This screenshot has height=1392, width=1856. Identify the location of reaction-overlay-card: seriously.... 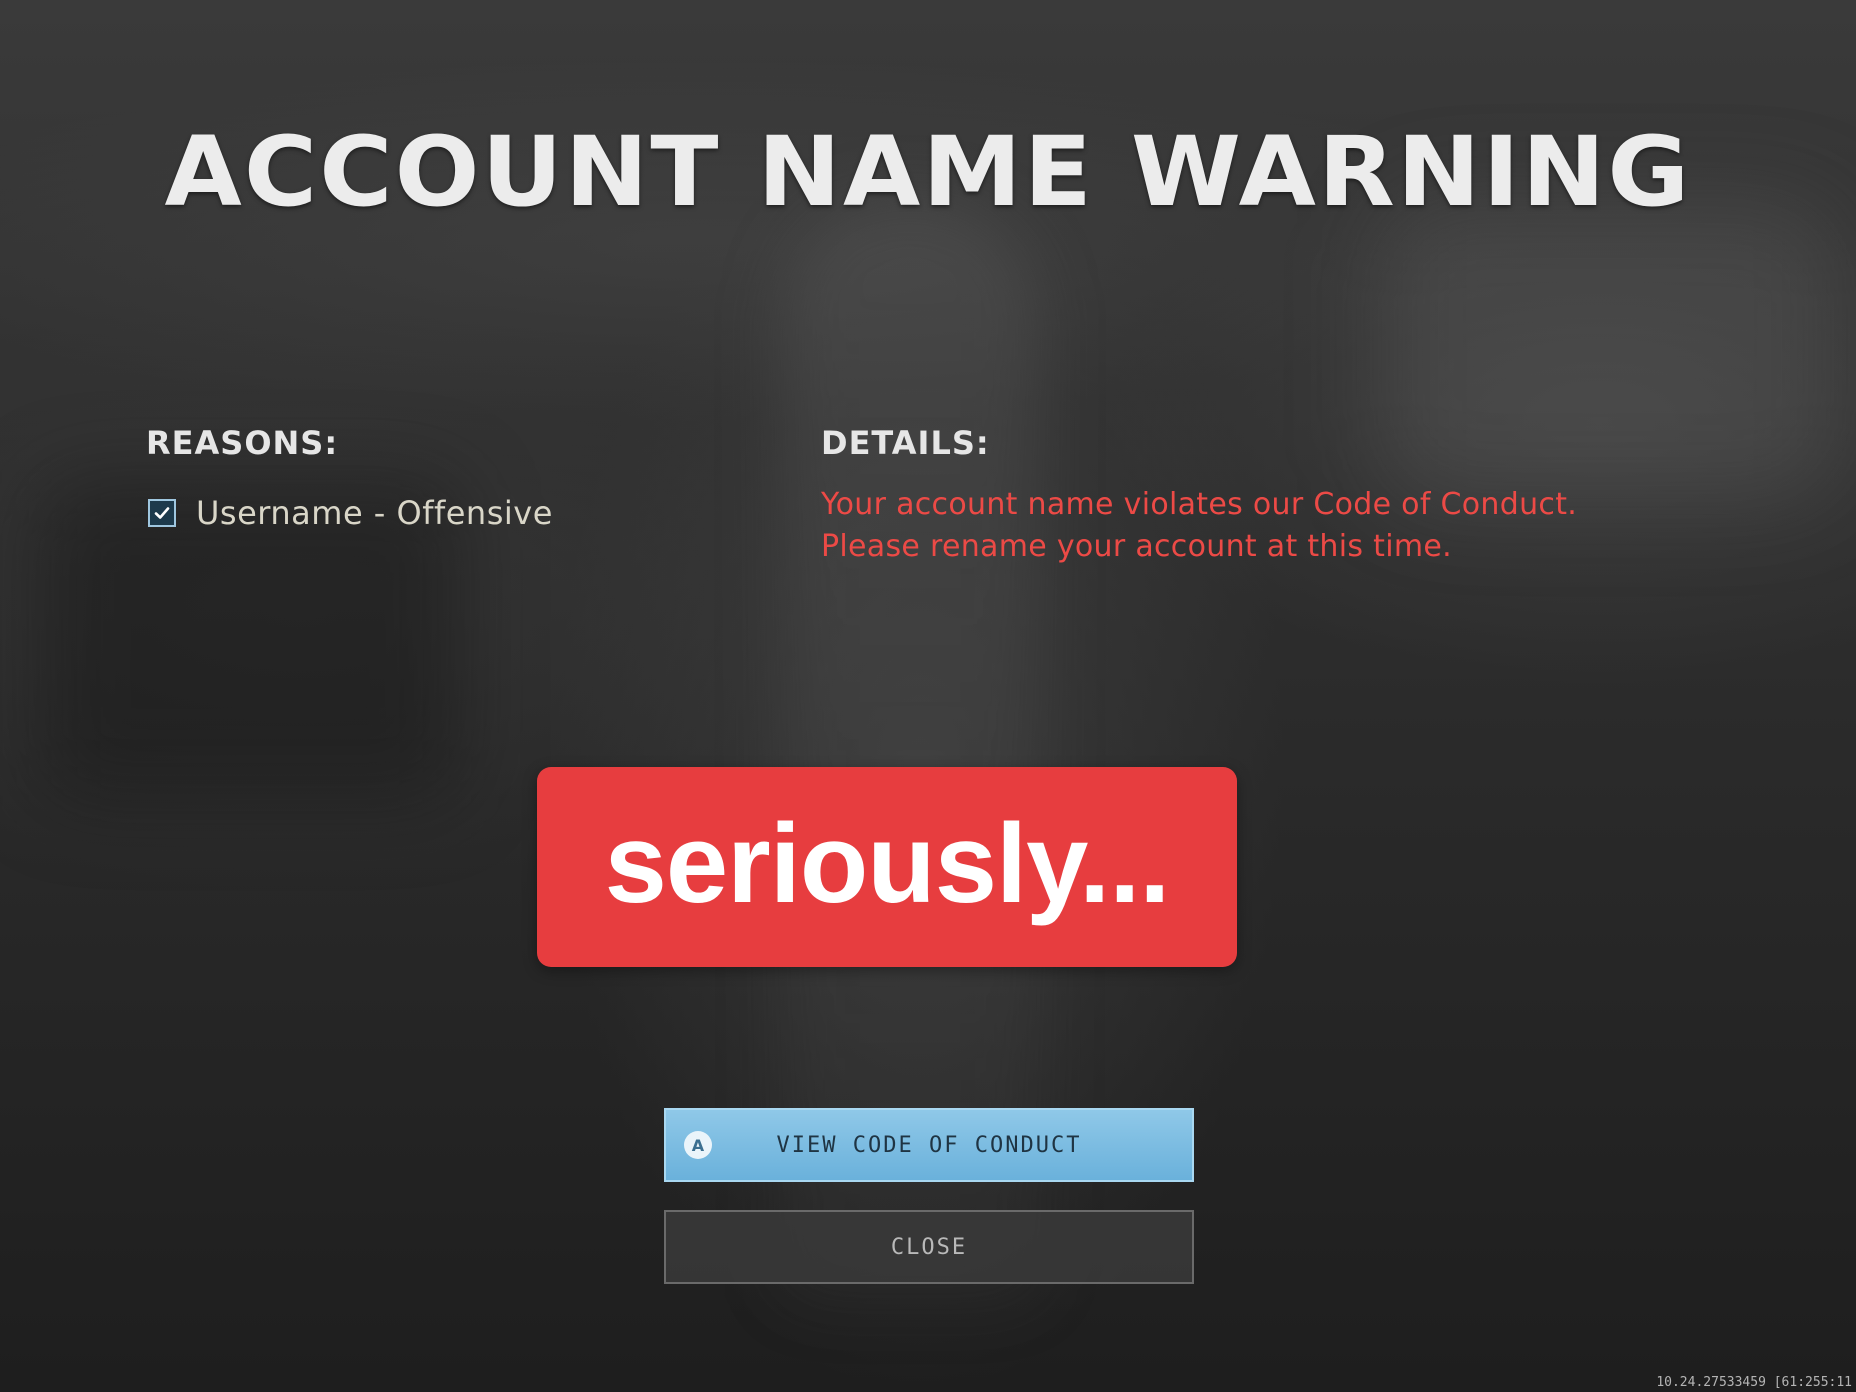
(887, 867).